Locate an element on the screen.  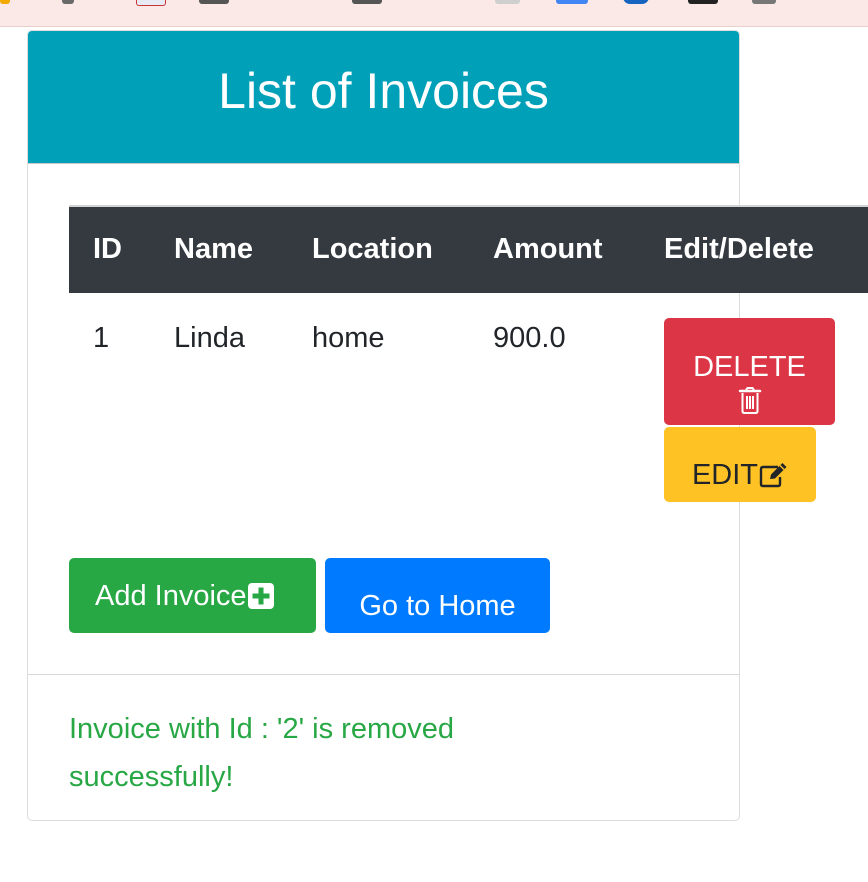
cell-amount: 900.0 is located at coordinates (529, 338).